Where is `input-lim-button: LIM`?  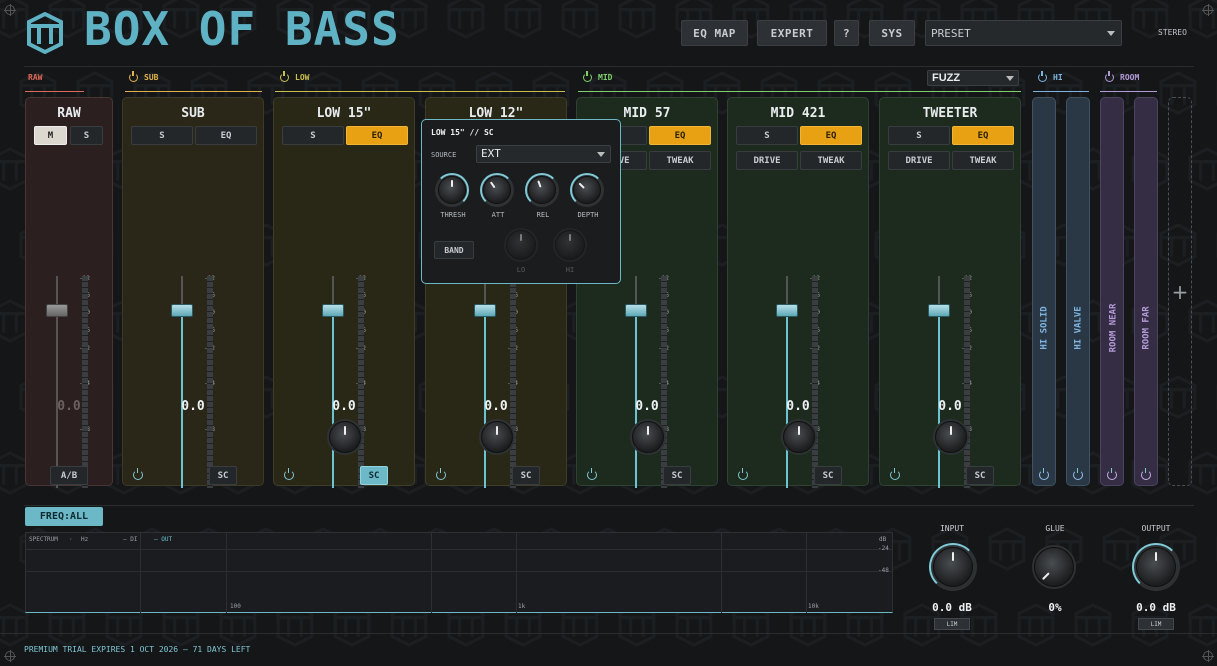 input-lim-button: LIM is located at coordinates (952, 624).